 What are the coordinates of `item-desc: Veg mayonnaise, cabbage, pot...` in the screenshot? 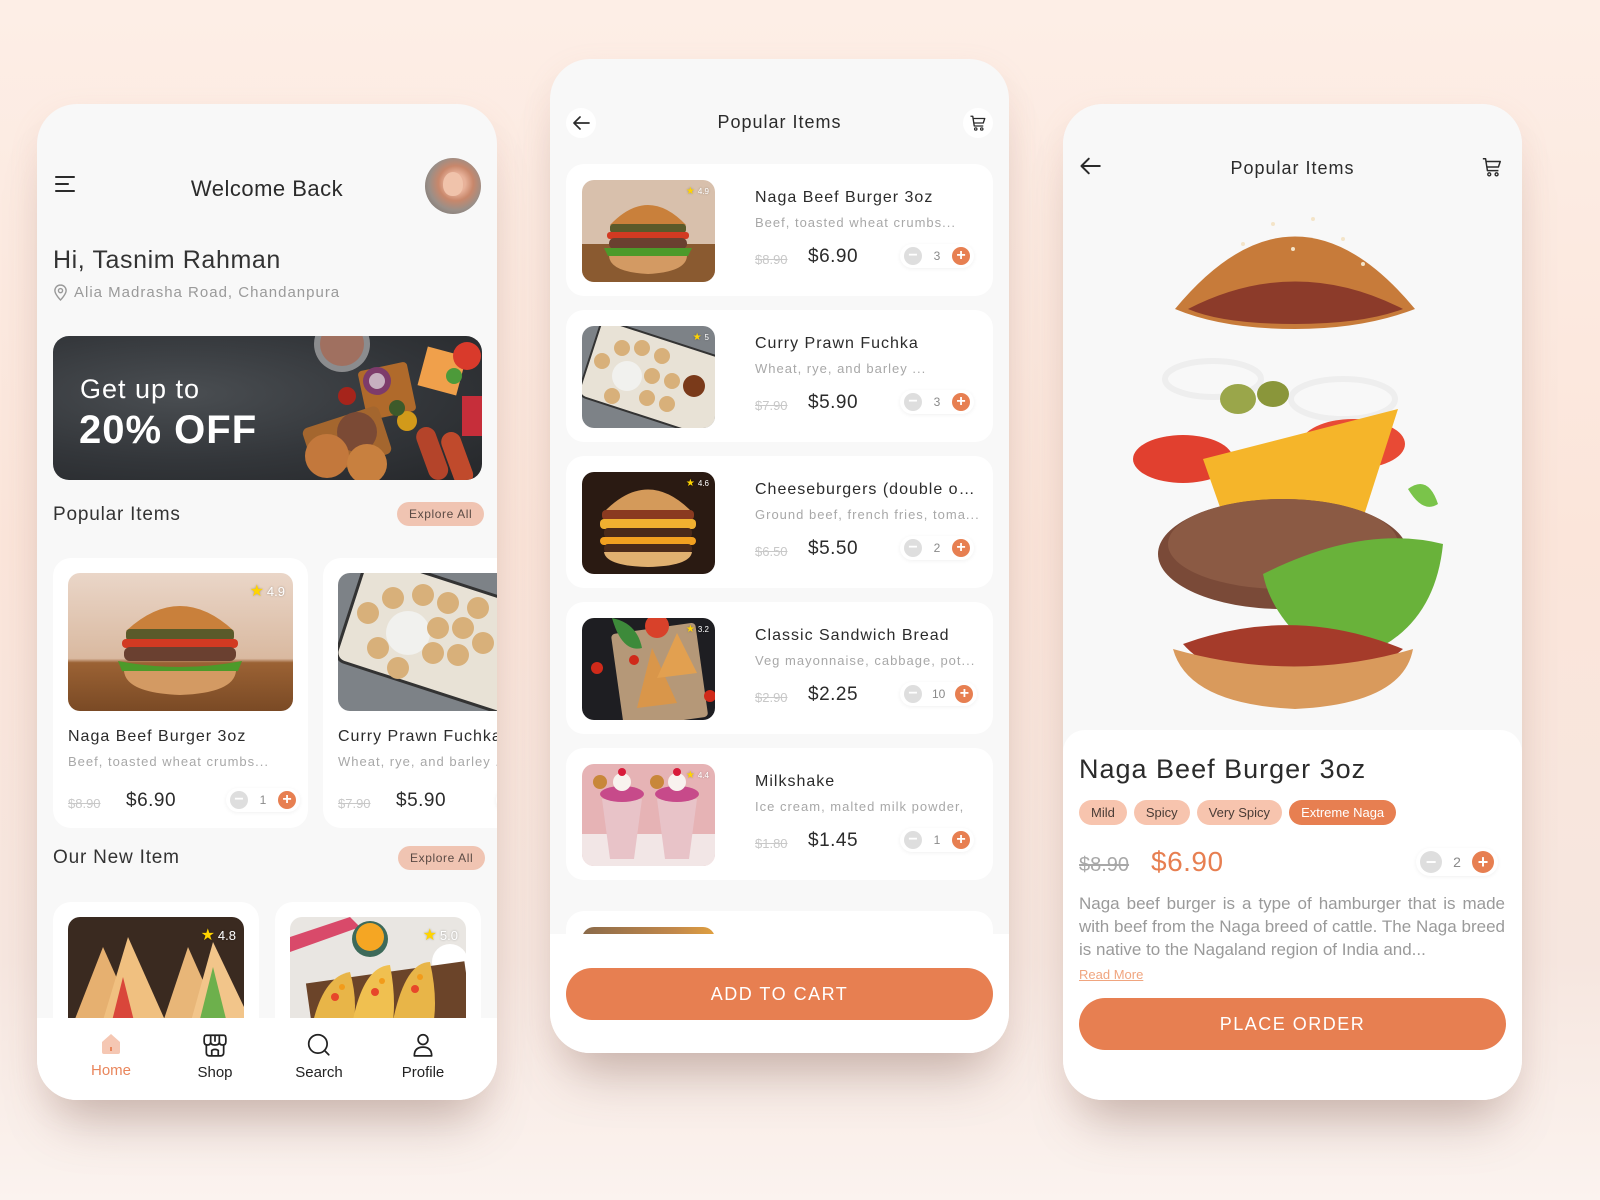 It's located at (865, 660).